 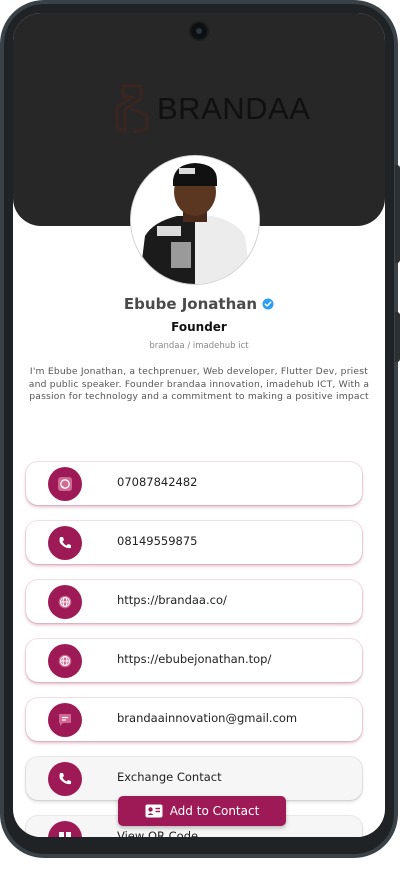 What do you see at coordinates (234, 108) in the screenshot?
I see `brand-logo-text: BRANDAA` at bounding box center [234, 108].